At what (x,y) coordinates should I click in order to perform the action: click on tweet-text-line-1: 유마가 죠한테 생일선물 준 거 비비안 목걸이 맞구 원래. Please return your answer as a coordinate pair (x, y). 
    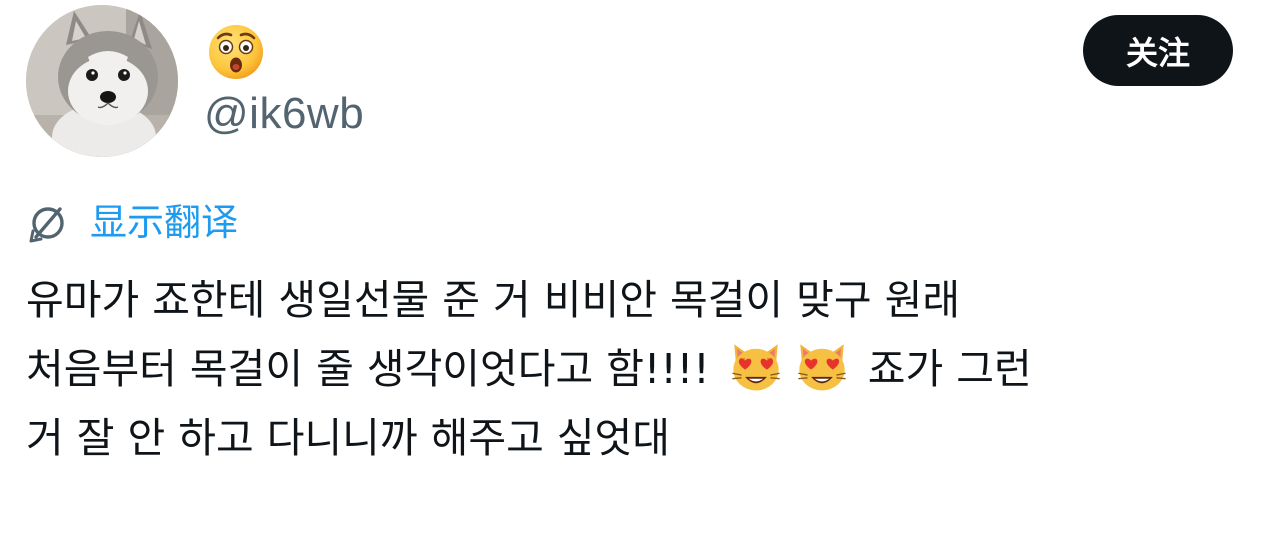
    Looking at the image, I should click on (493, 300).